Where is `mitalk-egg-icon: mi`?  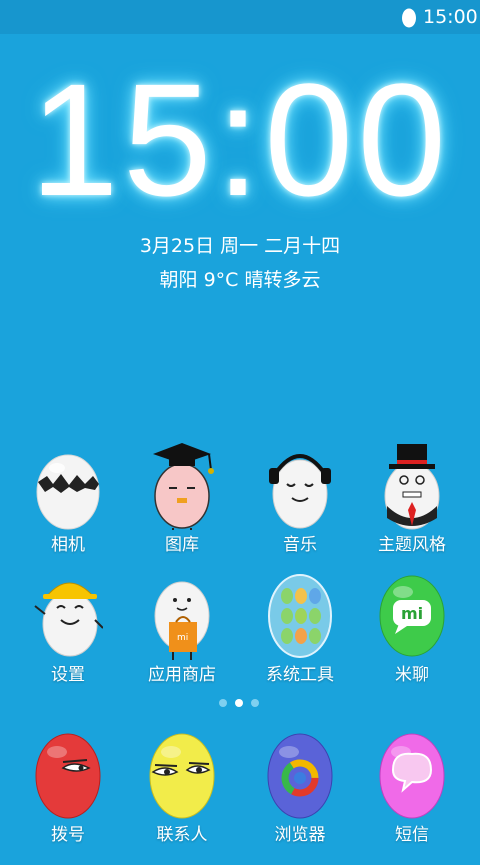 mitalk-egg-icon: mi is located at coordinates (412, 616).